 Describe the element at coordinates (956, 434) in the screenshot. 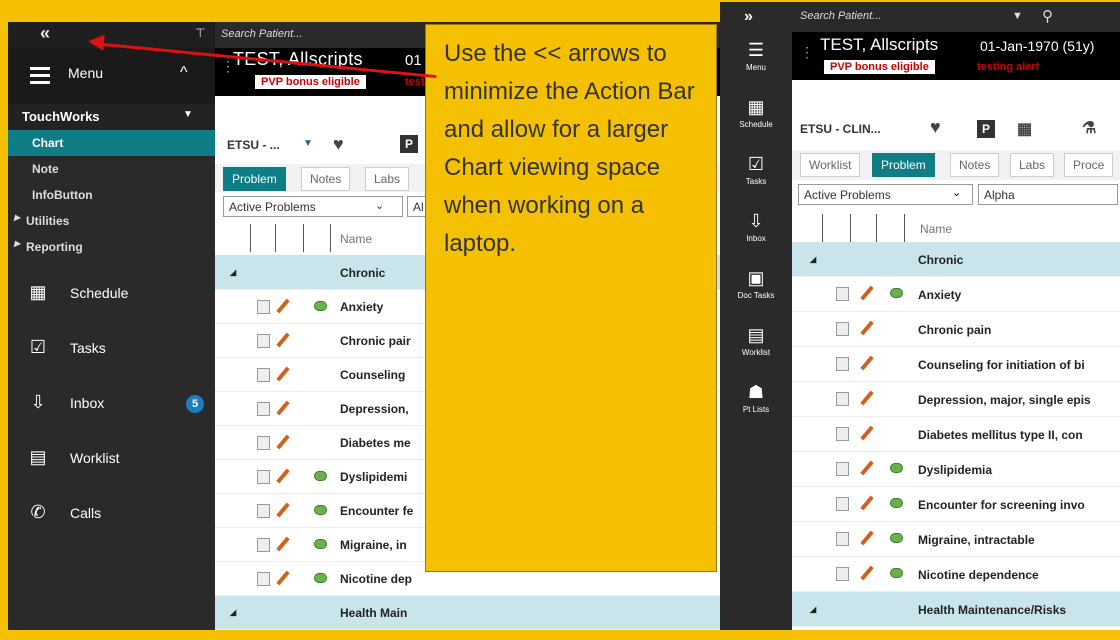

I see `problem-row: Diabetes mellitus type II, con` at that location.